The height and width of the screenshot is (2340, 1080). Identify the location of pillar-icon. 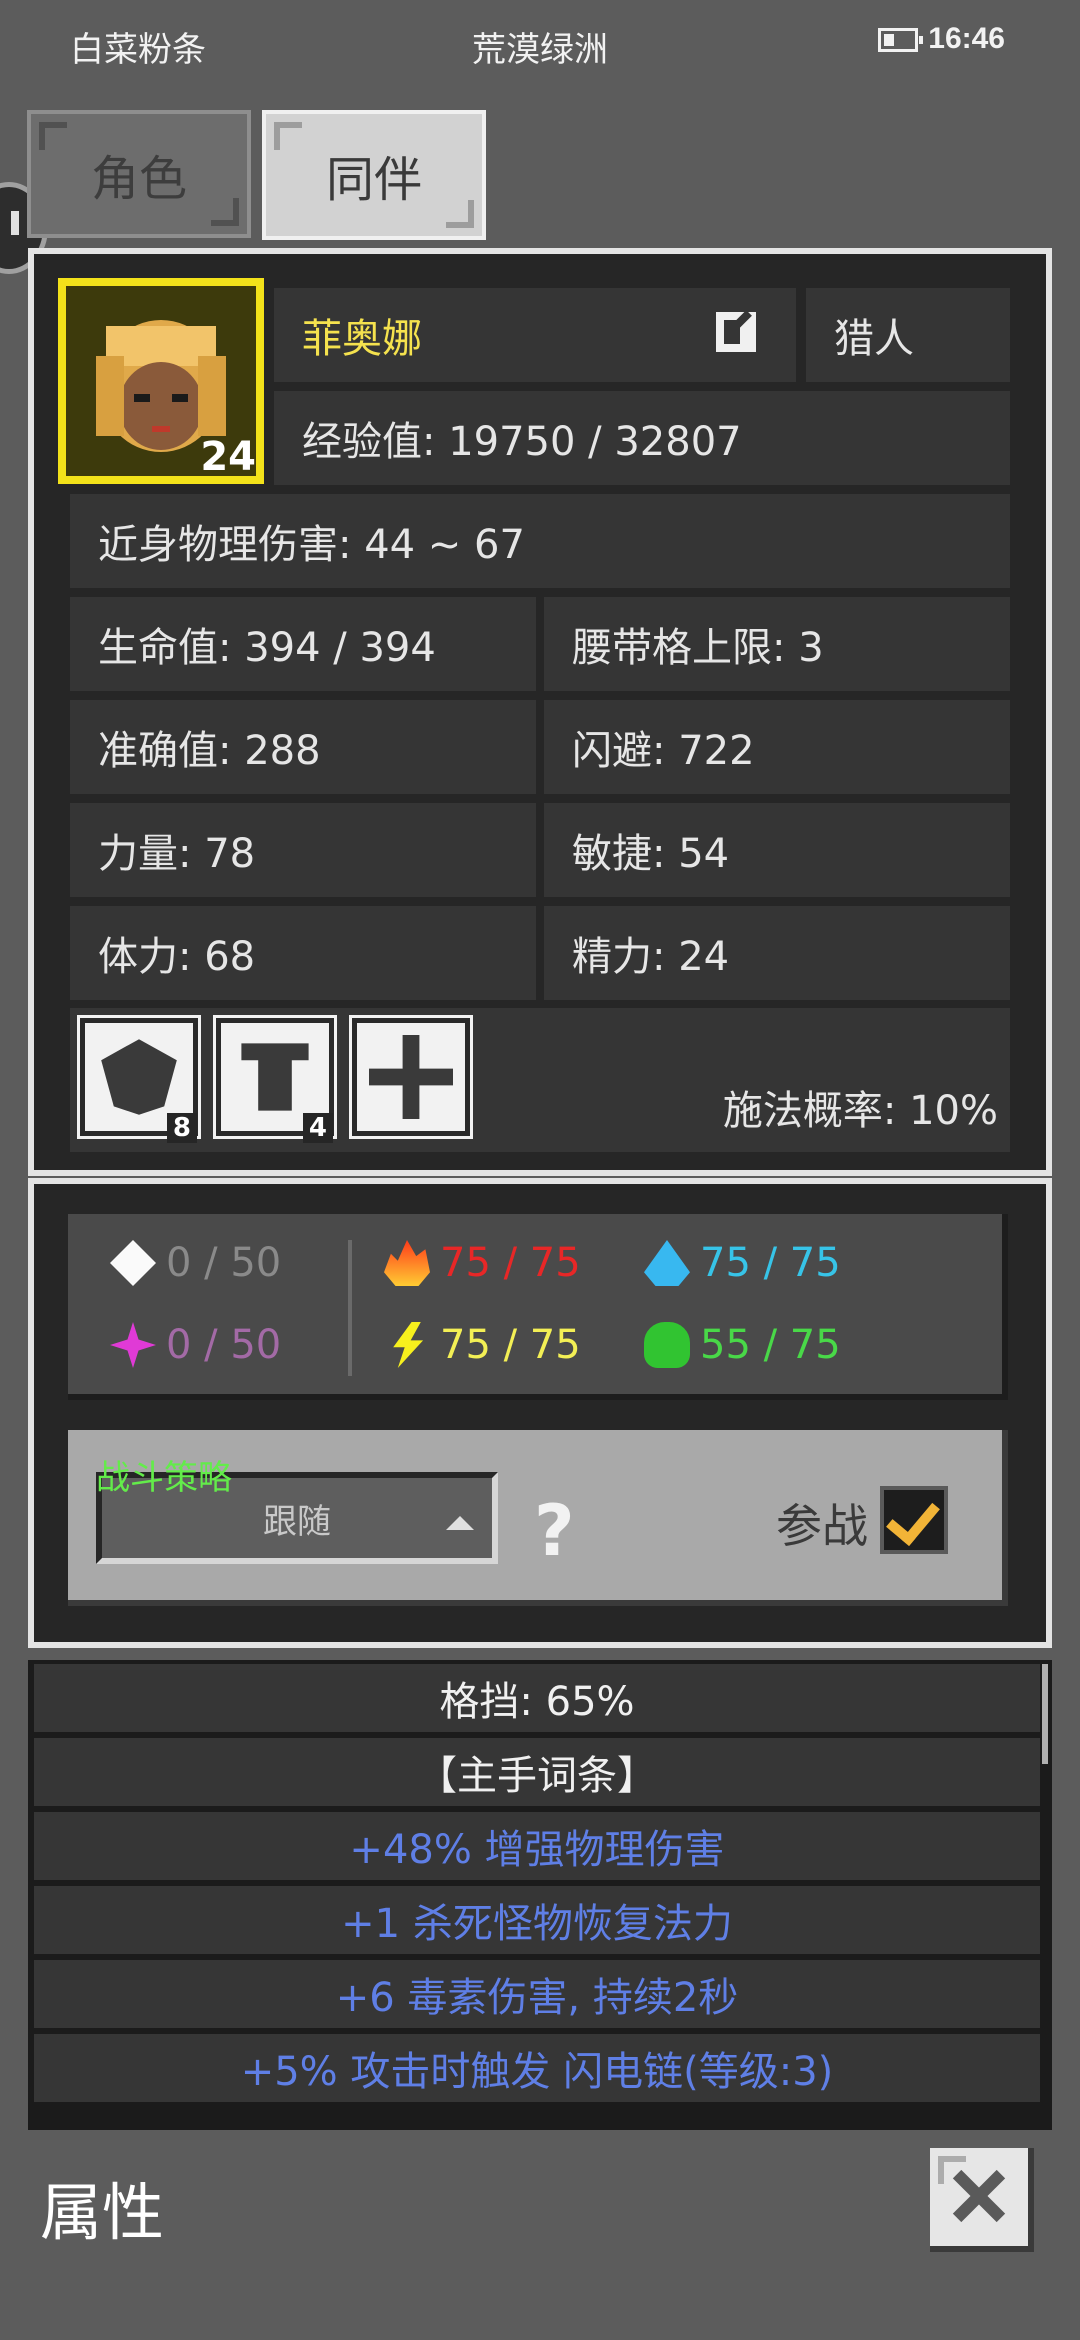
(275, 1077).